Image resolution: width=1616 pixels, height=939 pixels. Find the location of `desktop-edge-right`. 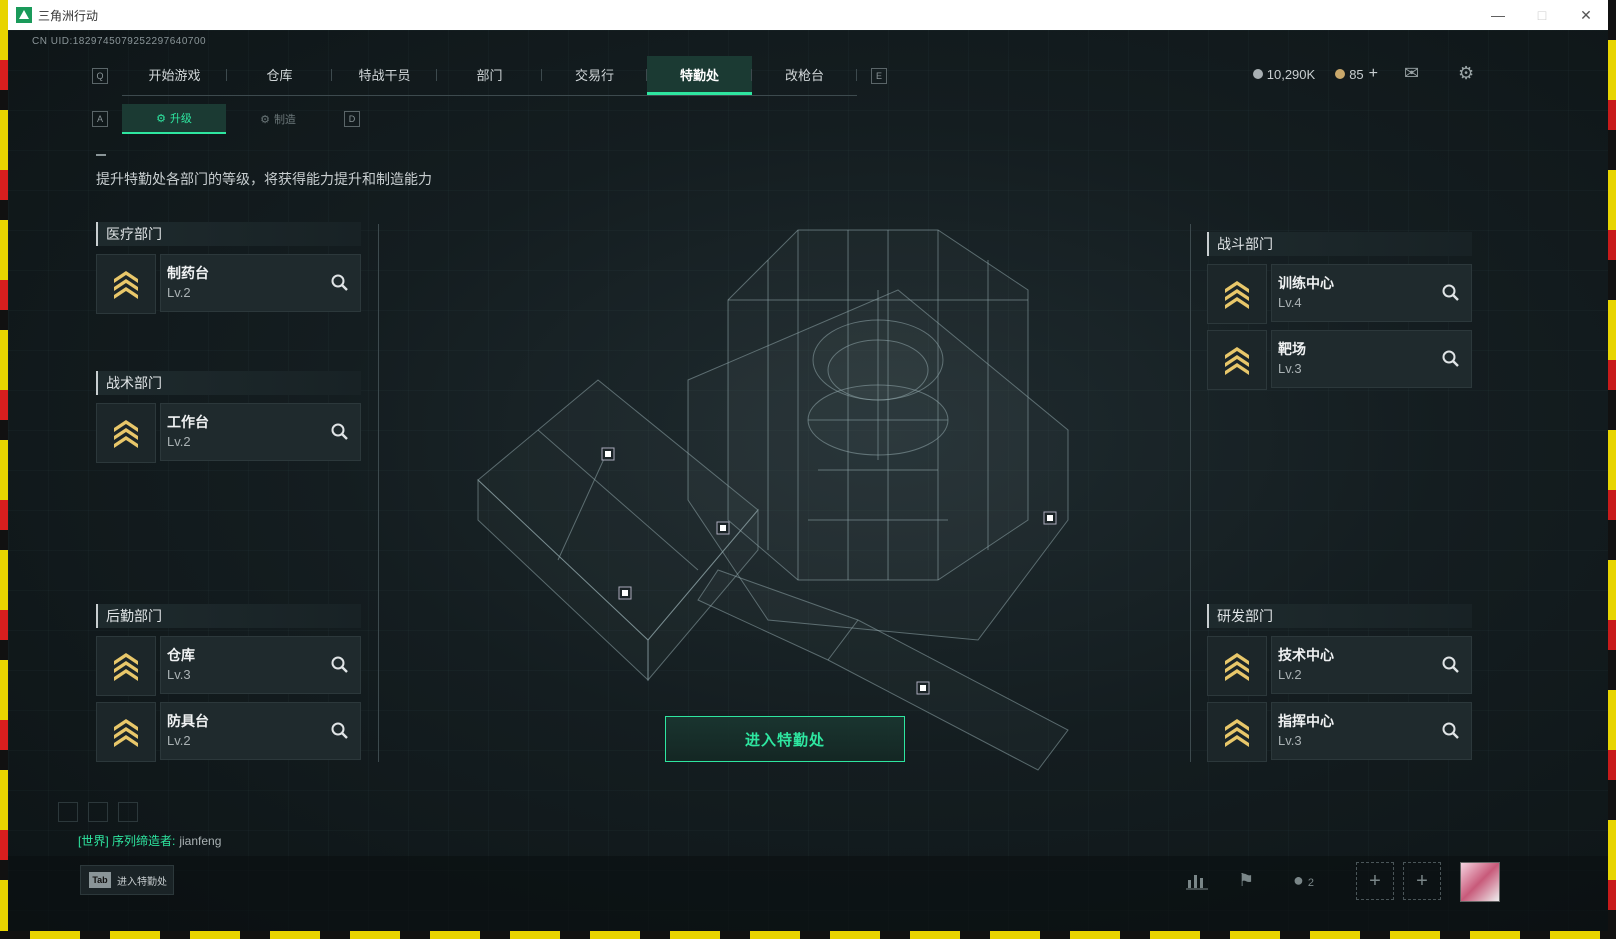

desktop-edge-right is located at coordinates (1612, 469).